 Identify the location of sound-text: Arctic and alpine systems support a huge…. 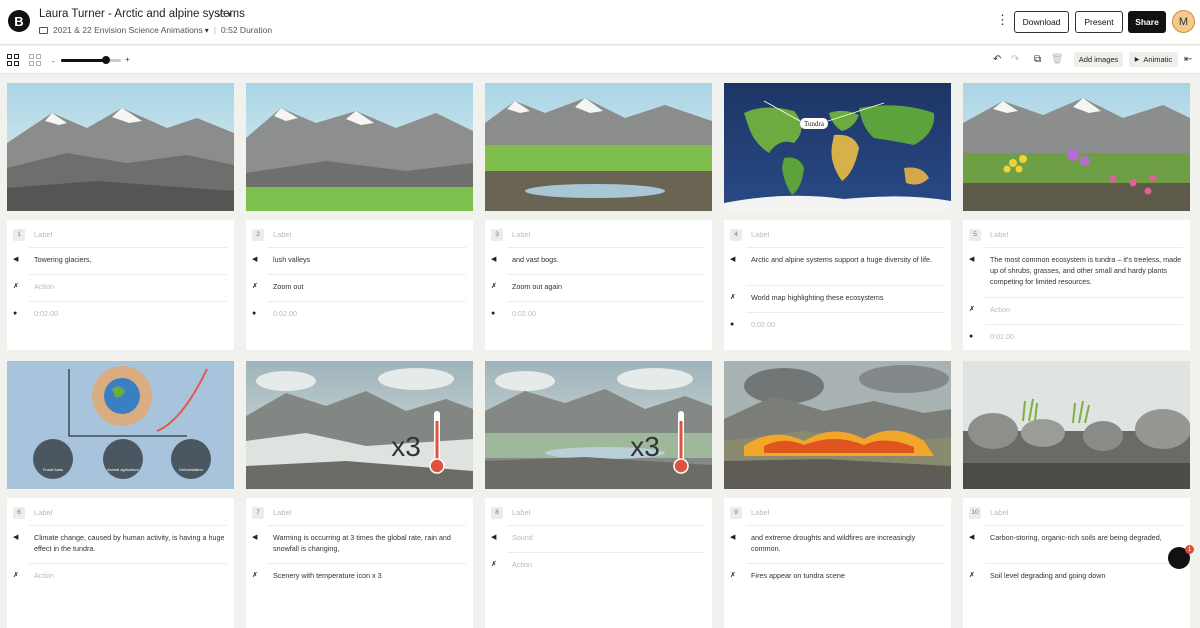
(841, 259).